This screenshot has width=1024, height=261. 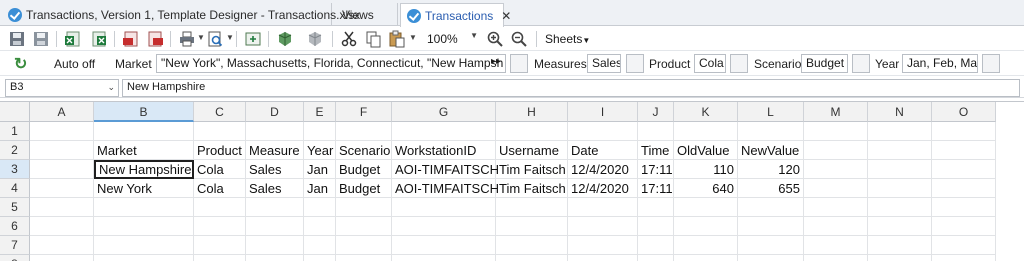 I want to click on cell-m5, so click(x=836, y=207).